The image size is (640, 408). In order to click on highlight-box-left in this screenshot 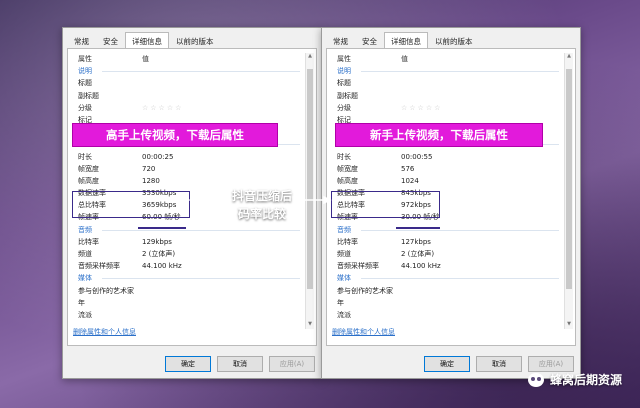, I will do `click(131, 204)`.